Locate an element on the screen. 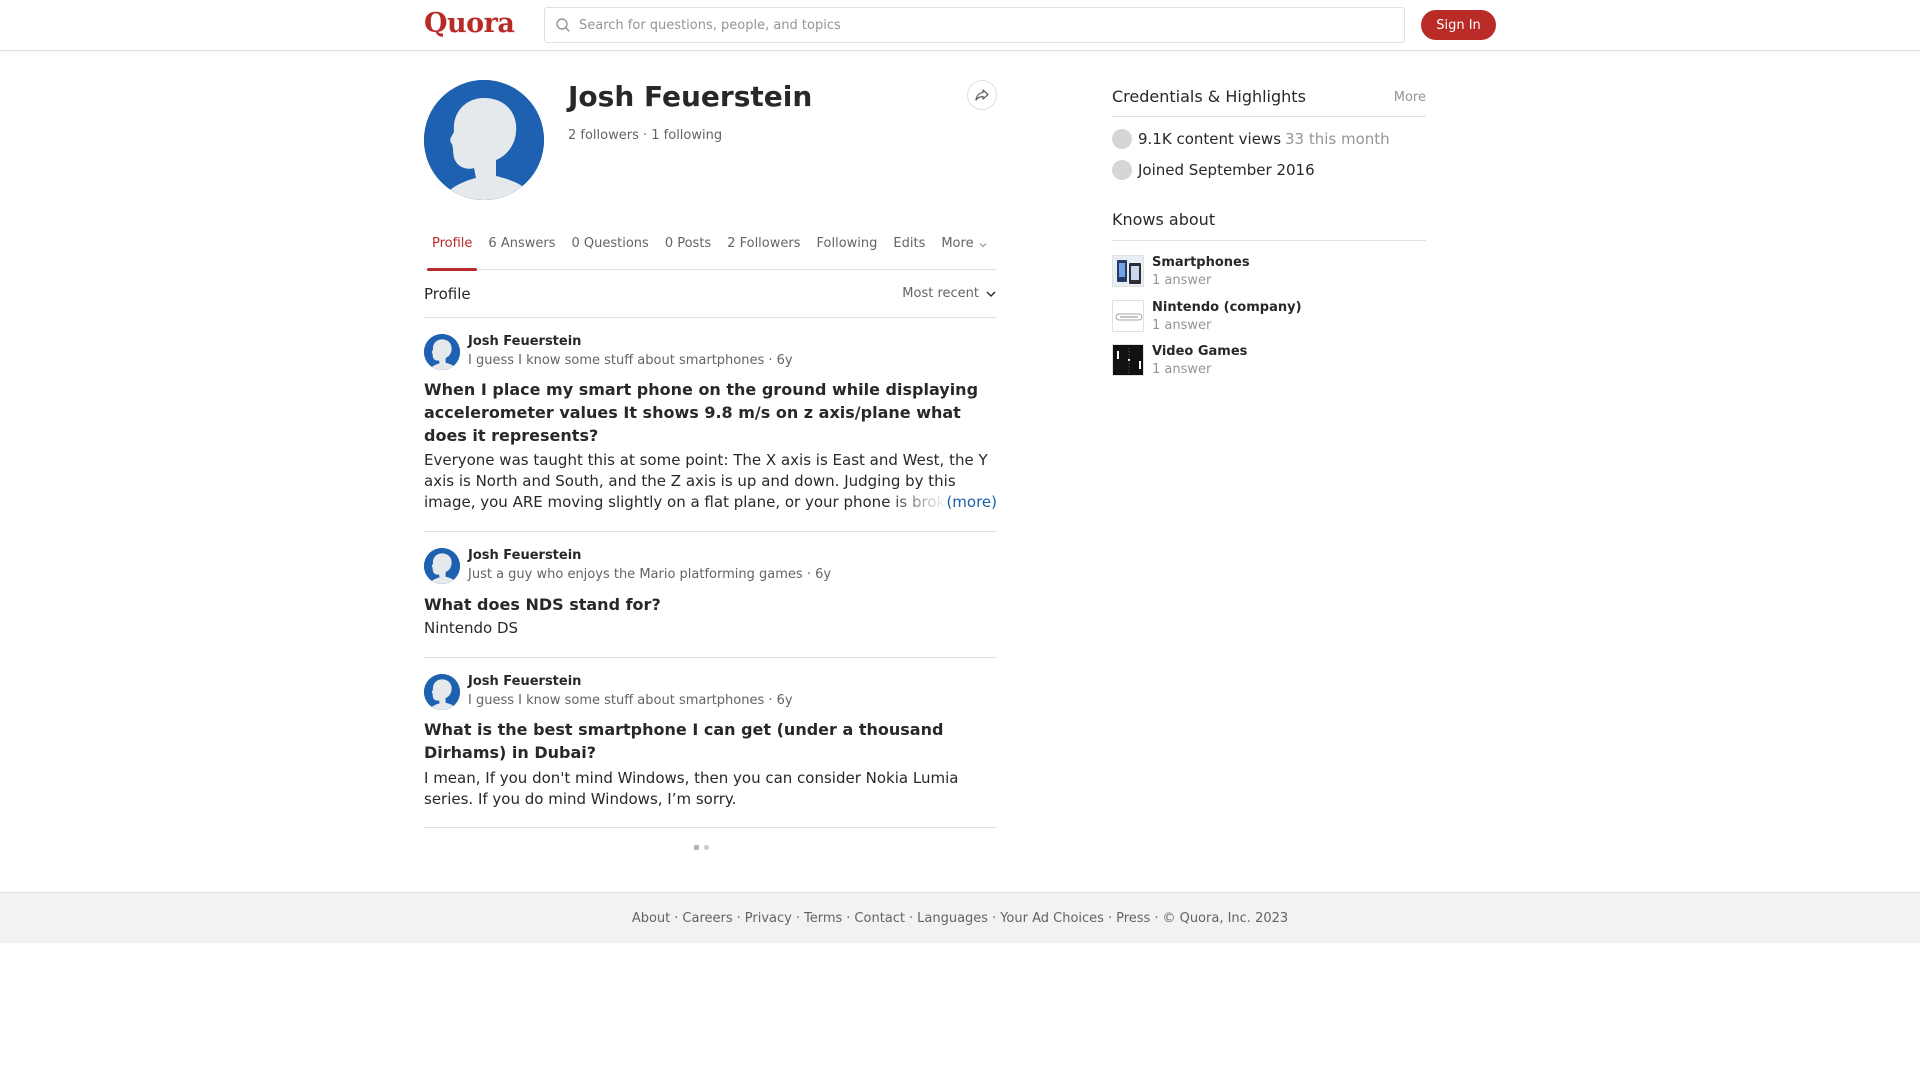 This screenshot has height=1080, width=1920. tab-followers: 2 Followers is located at coordinates (763, 249).